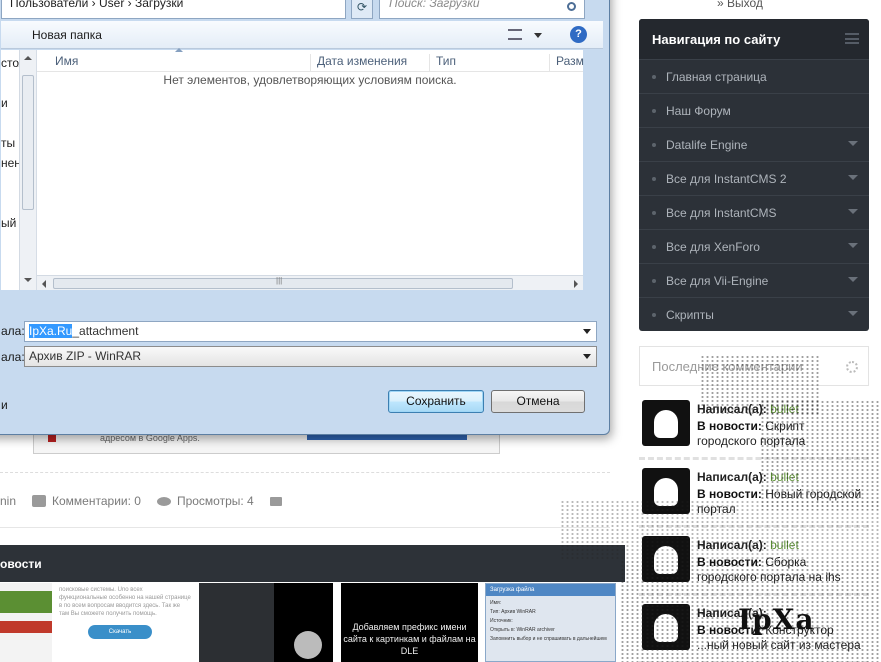 This screenshot has height=662, width=881. Describe the element at coordinates (690, 315) in the screenshot. I see `nav-item-label: Скрипты` at that location.